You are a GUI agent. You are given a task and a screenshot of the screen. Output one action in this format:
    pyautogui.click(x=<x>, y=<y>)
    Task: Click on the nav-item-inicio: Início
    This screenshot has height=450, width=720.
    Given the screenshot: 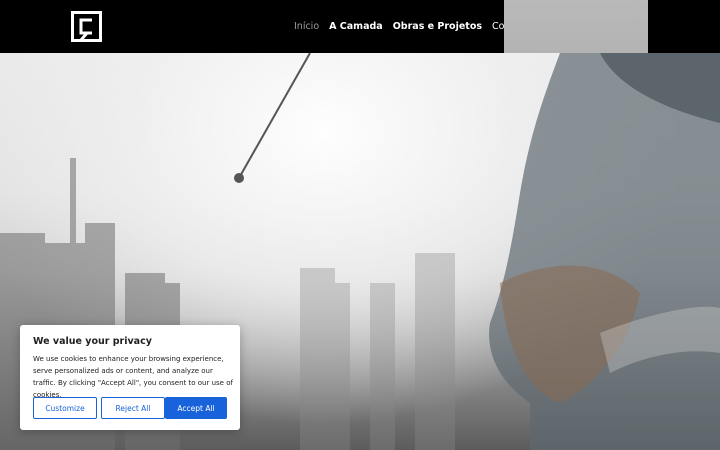 What is the action you would take?
    pyautogui.click(x=306, y=26)
    